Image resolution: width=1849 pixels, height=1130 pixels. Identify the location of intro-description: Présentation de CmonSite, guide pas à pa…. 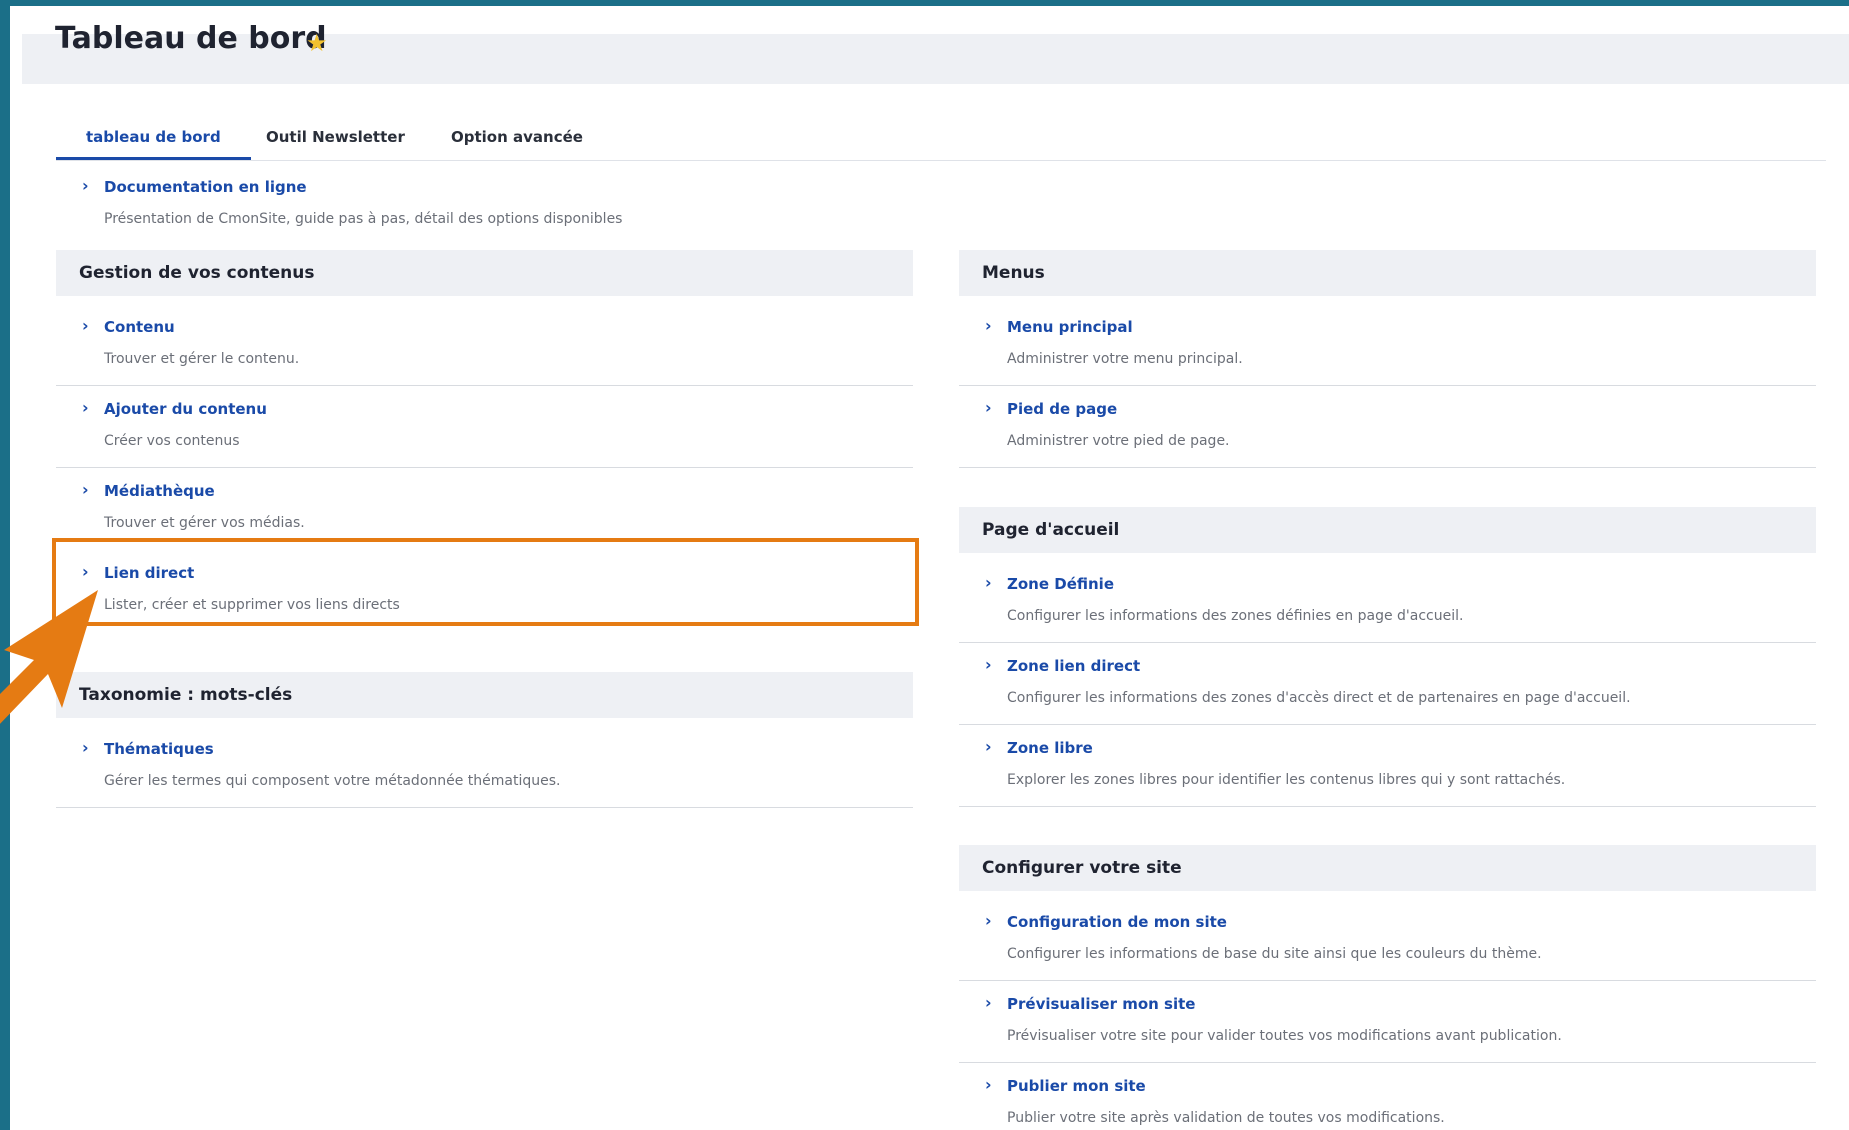
(363, 219).